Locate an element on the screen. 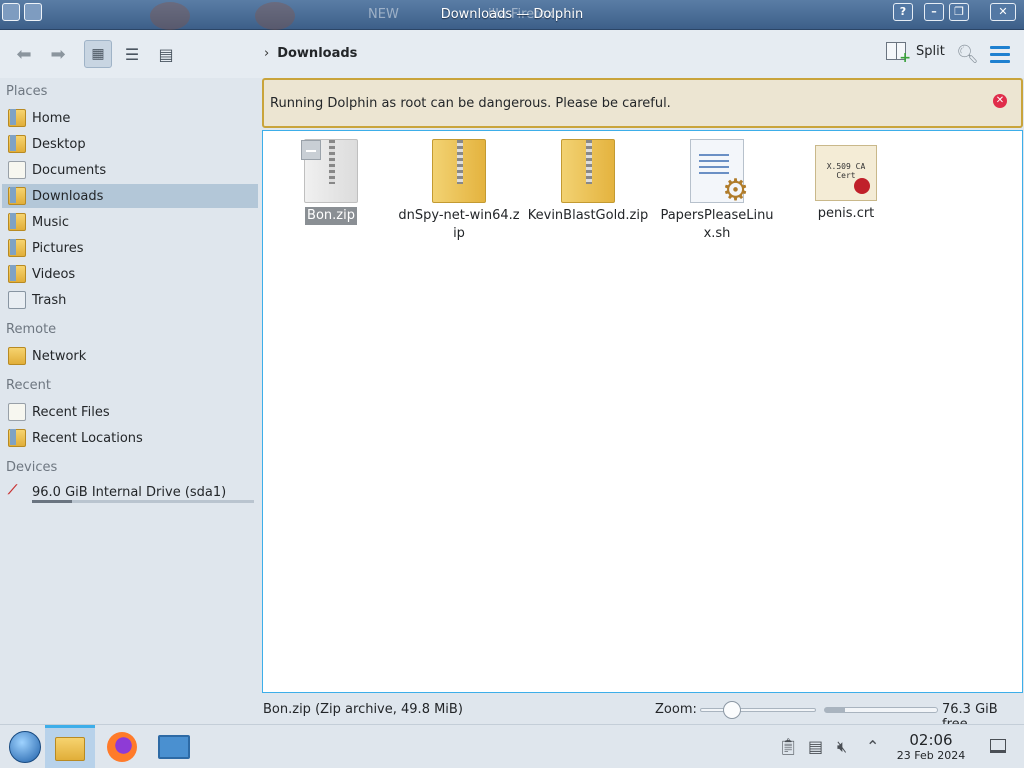 The height and width of the screenshot is (768, 1024). close-button: ✕ is located at coordinates (1003, 12).